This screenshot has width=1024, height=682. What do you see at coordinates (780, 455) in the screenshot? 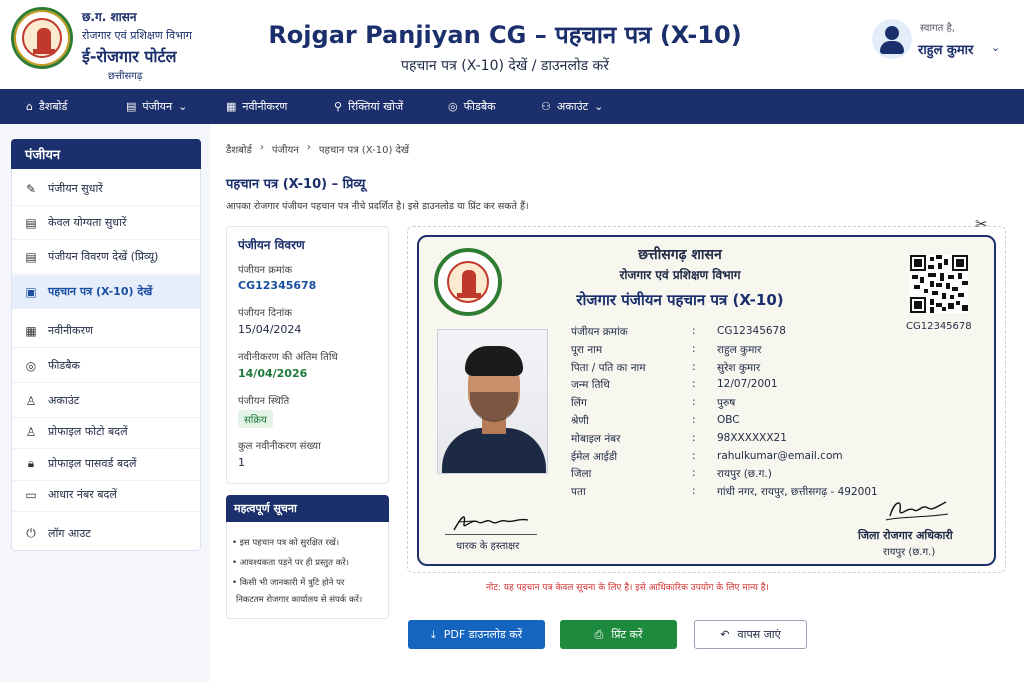
I see `card-field-value: rahulkumar@email.com` at bounding box center [780, 455].